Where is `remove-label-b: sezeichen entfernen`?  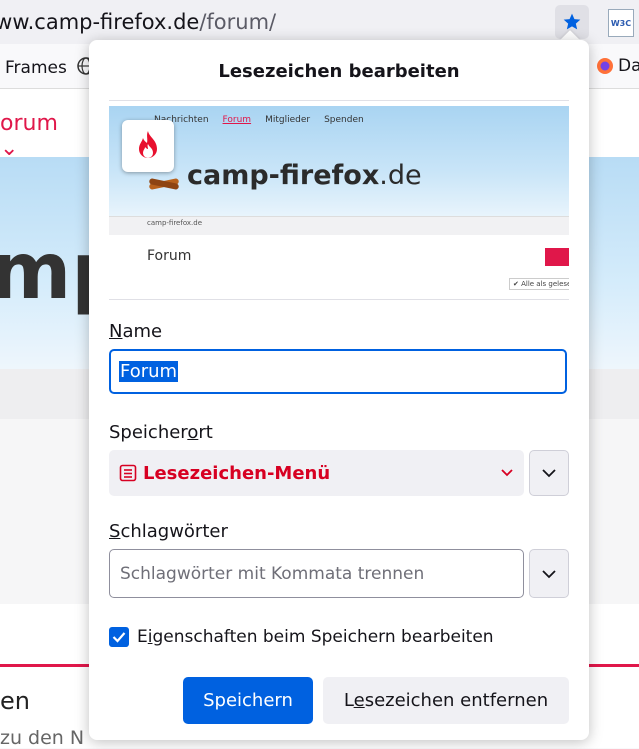 remove-label-b: sezeichen entfernen is located at coordinates (456, 700).